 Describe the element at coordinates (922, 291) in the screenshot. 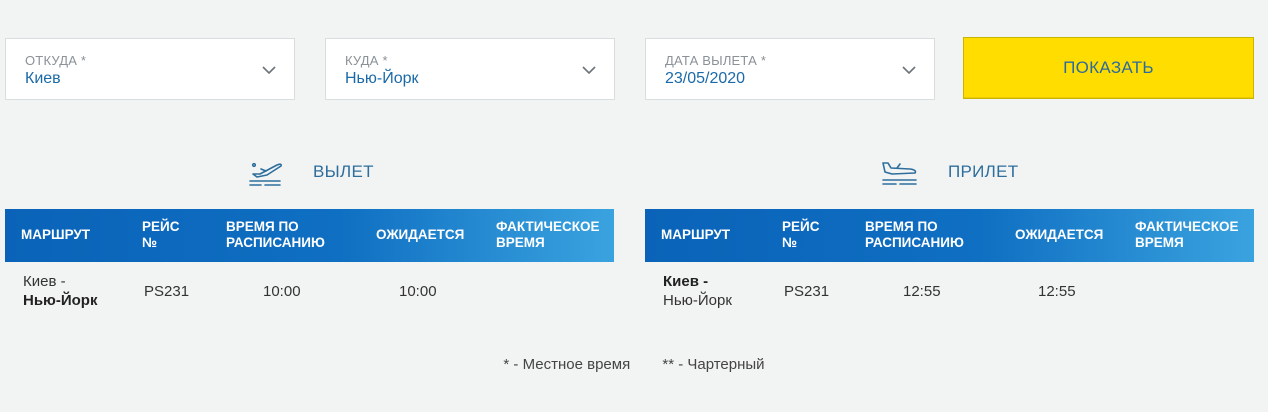

I see `scheduled-time: 12:55` at that location.